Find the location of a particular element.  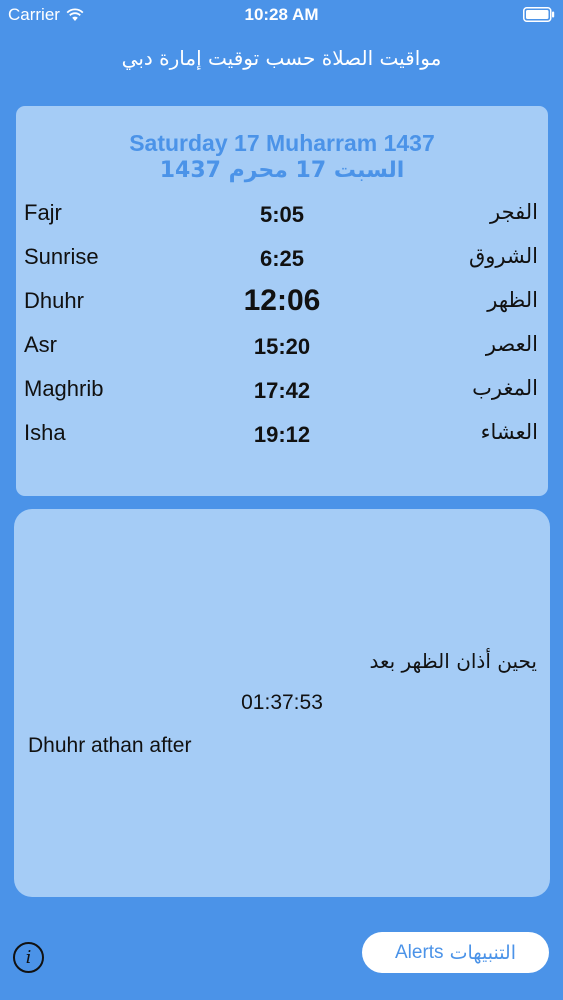

status-time: 10:28 AM is located at coordinates (281, 14).